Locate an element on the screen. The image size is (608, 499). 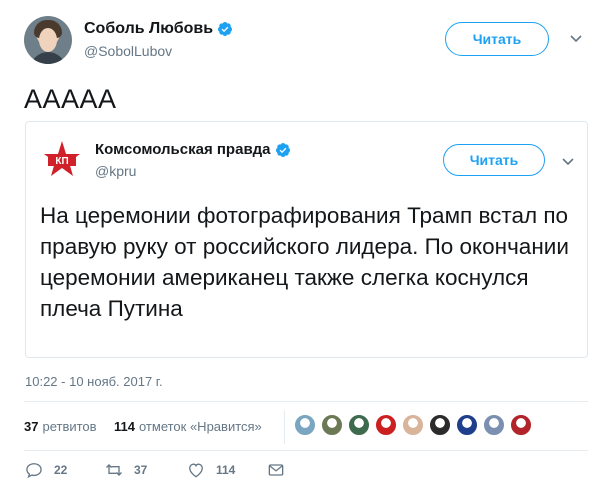
quoted-follow-button: Читать is located at coordinates (494, 160).